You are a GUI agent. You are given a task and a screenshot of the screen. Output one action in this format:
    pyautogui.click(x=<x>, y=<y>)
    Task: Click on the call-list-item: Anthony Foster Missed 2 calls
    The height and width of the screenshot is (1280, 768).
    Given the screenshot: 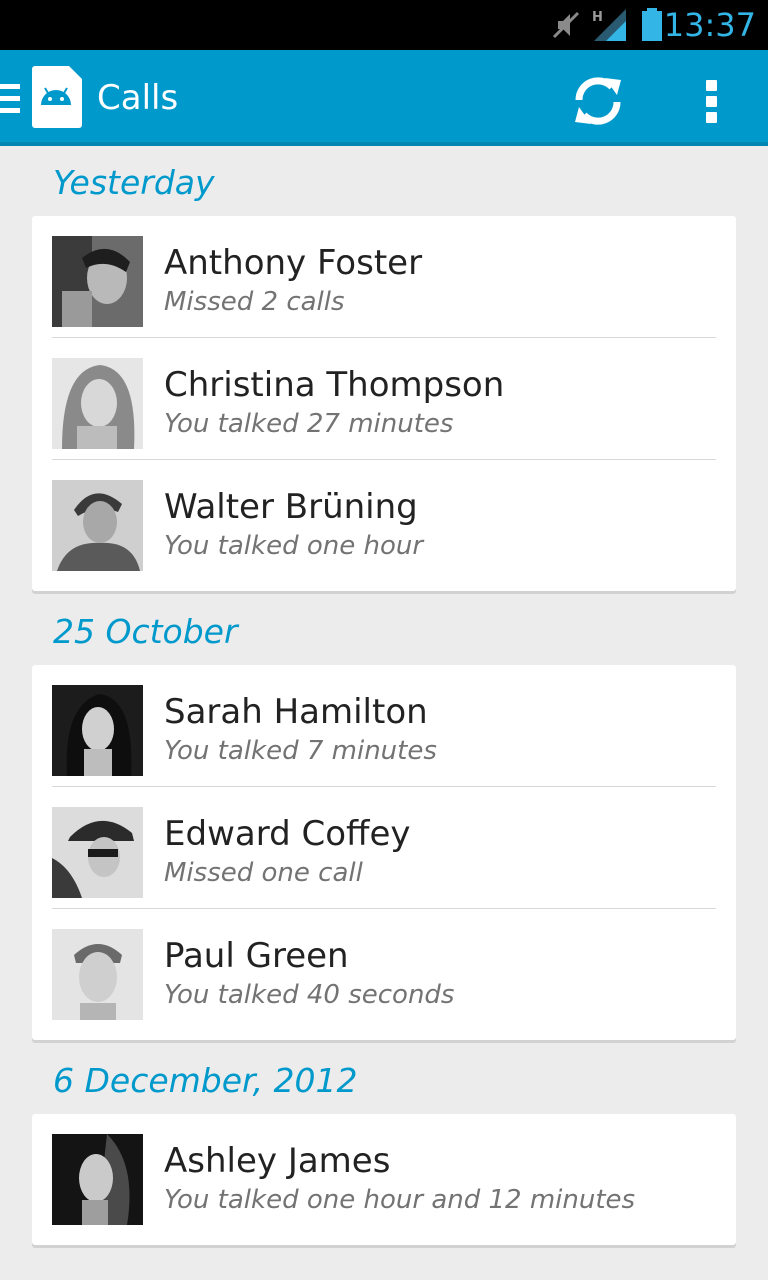 What is the action you would take?
    pyautogui.click(x=384, y=277)
    